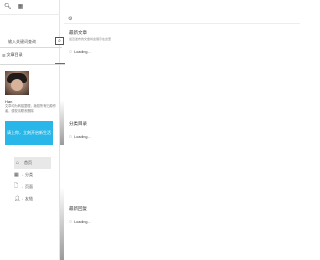  I want to click on search-button: ⌕, so click(59, 41).